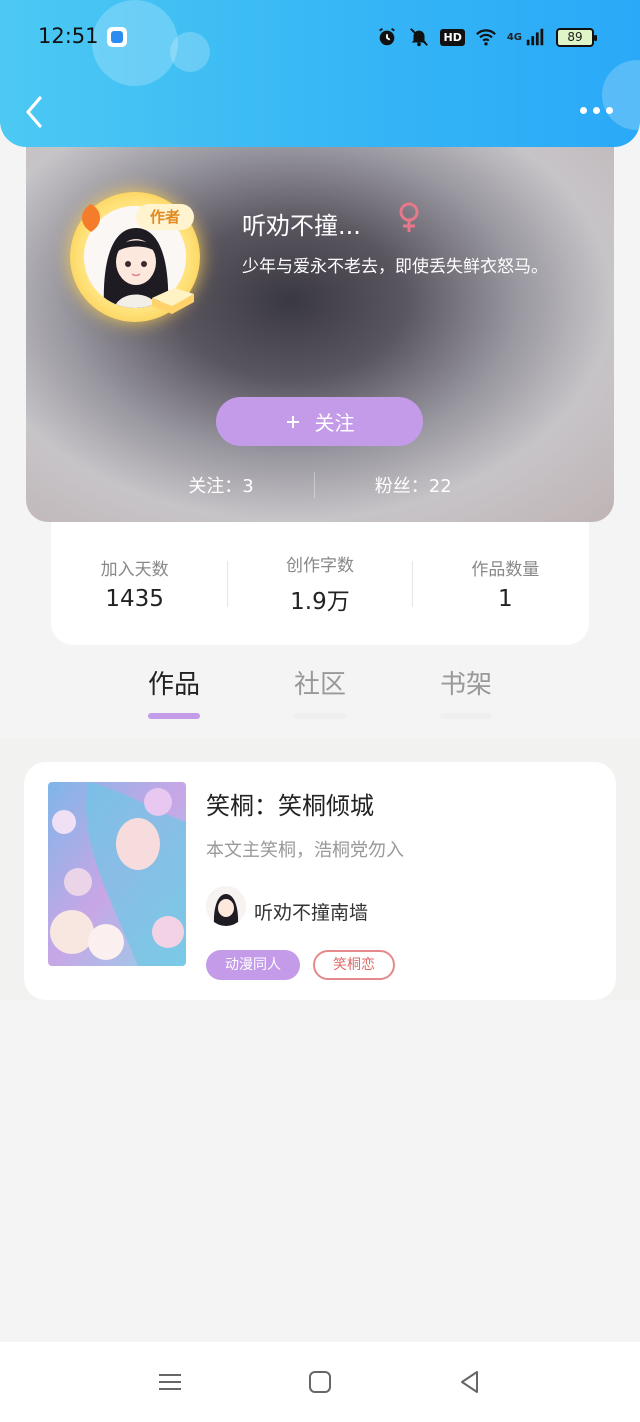 This screenshot has width=640, height=1422. Describe the element at coordinates (505, 599) in the screenshot. I see `stat-value: 1` at that location.